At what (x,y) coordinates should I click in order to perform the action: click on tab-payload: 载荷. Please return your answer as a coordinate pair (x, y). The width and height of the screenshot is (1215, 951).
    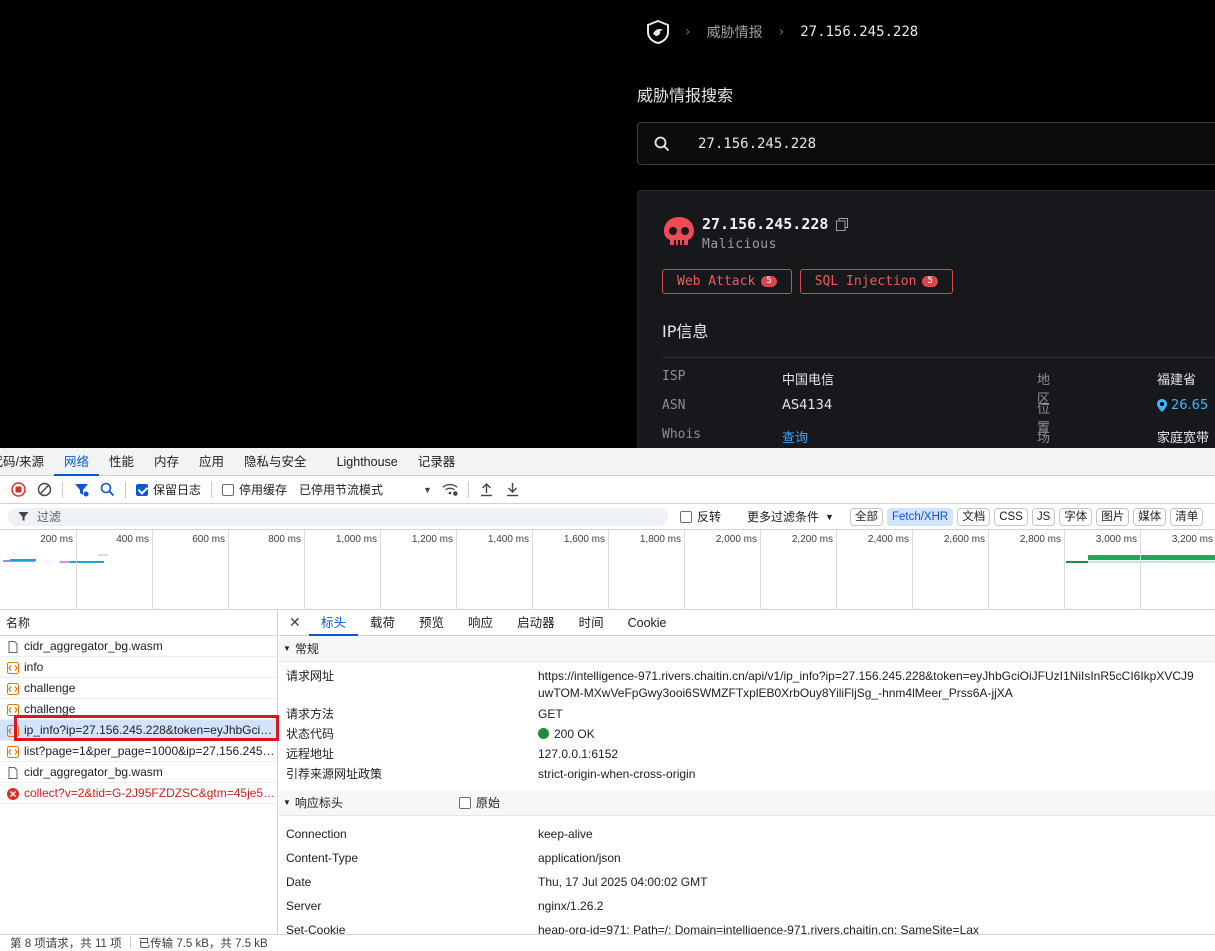
    Looking at the image, I should click on (382, 623).